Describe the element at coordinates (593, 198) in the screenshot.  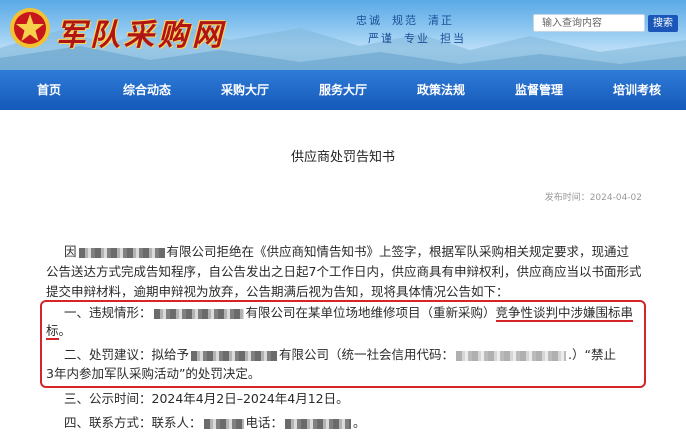
I see `publish-date: 发布时间：2024-04-02` at that location.